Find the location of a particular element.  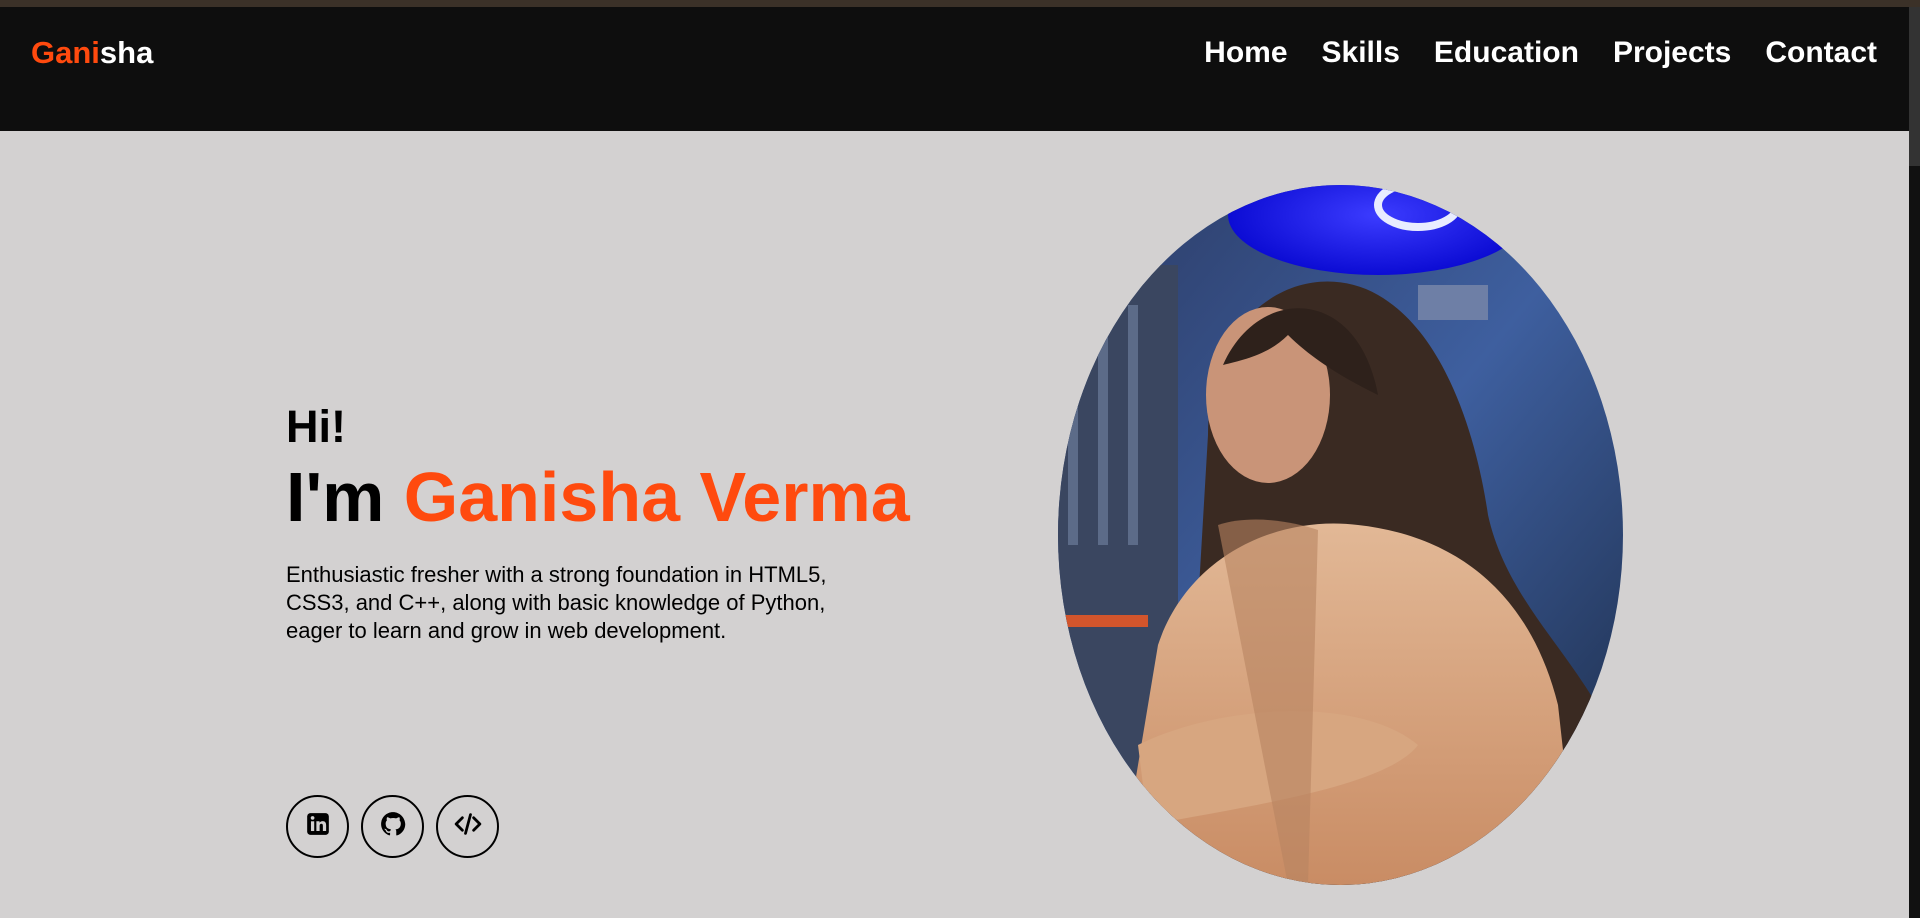

logo-accent: Gani is located at coordinates (65, 52).